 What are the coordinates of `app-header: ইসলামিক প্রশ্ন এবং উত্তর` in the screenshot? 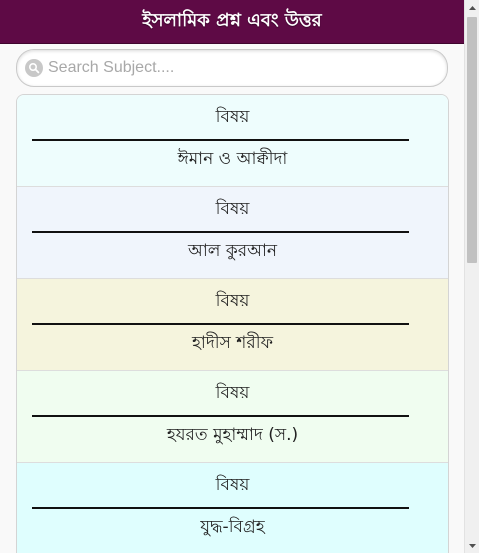 It's located at (232, 22).